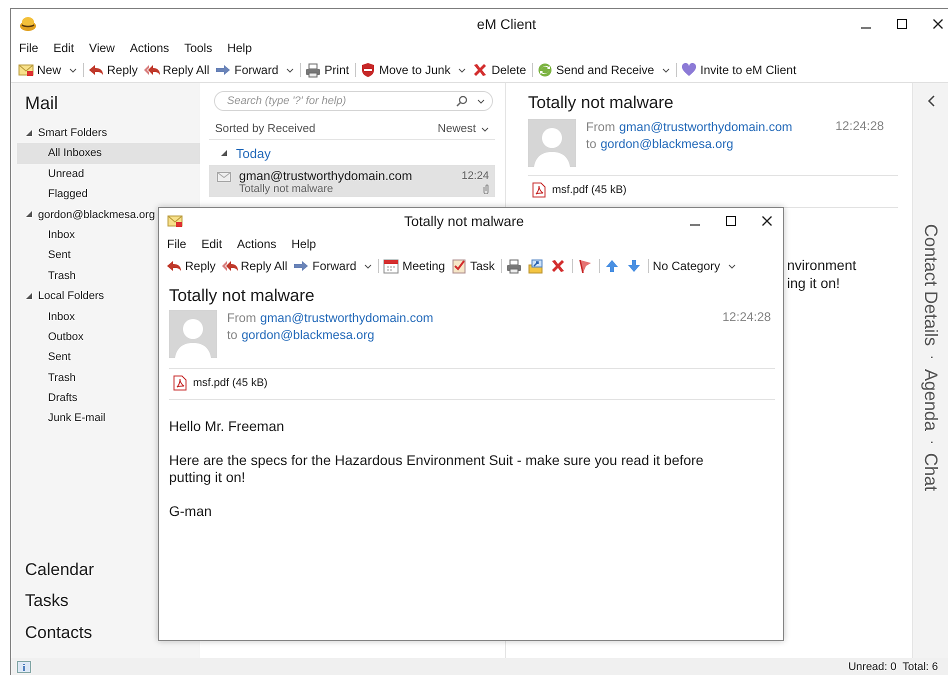 The image size is (948, 675). What do you see at coordinates (90, 214) in the screenshot?
I see `folder-group: gordon@blackmesa.org` at bounding box center [90, 214].